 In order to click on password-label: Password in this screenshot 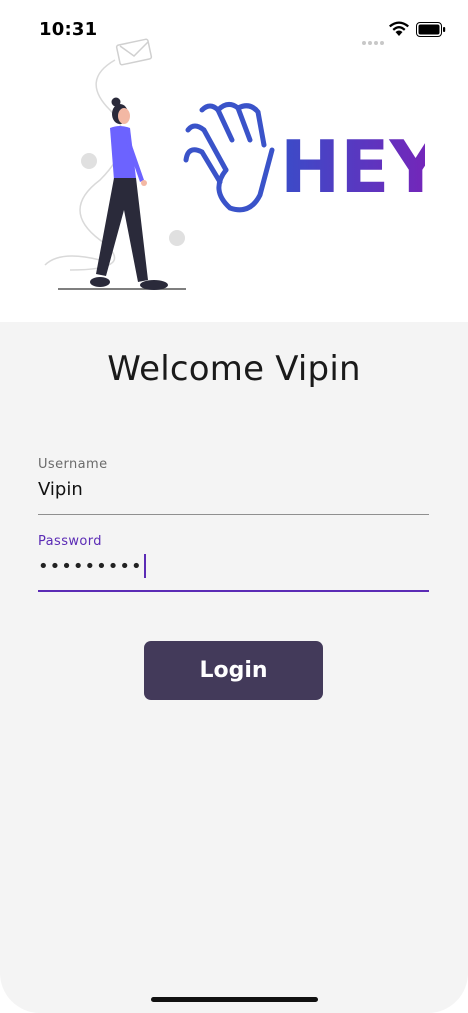, I will do `click(70, 541)`.